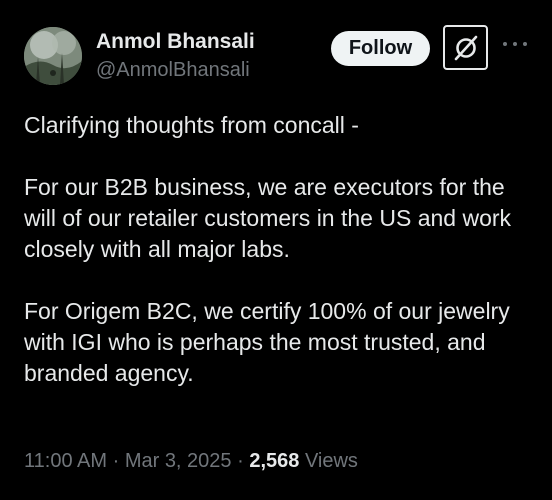  Describe the element at coordinates (65, 461) in the screenshot. I see `tweet-time: 11:00 AM` at that location.